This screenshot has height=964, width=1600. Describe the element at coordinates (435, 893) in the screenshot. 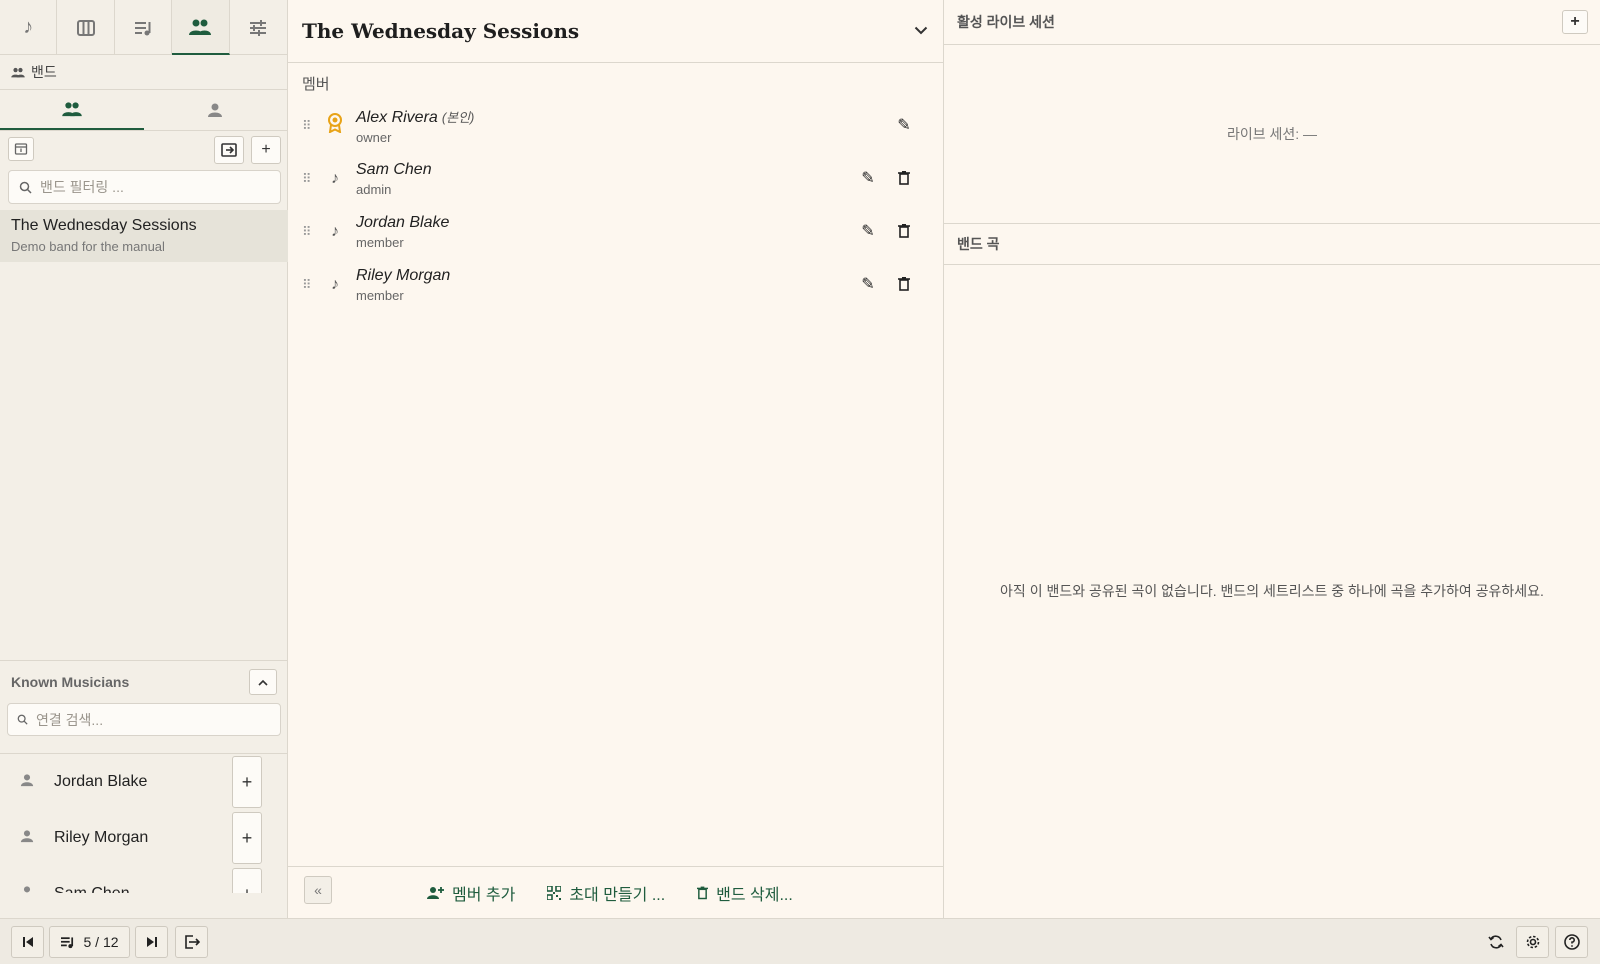

I see `add-person-icon` at that location.